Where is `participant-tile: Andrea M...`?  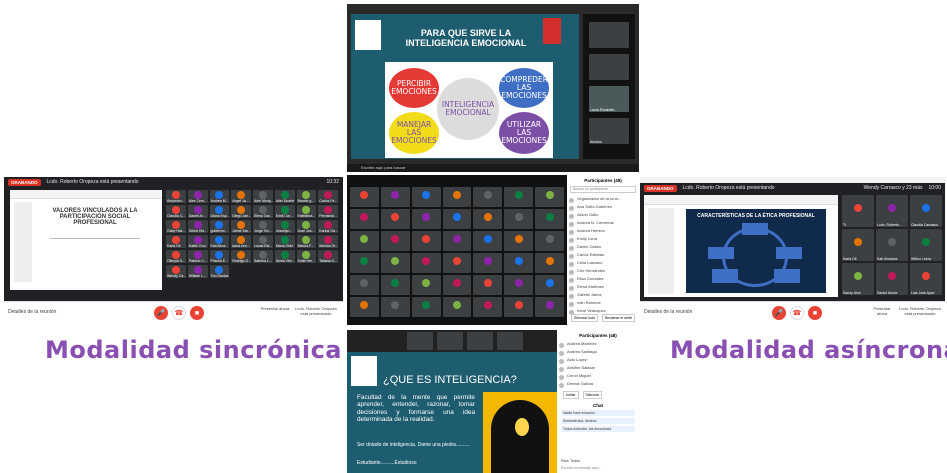
participant-tile: Andrea M... is located at coordinates (219, 196).